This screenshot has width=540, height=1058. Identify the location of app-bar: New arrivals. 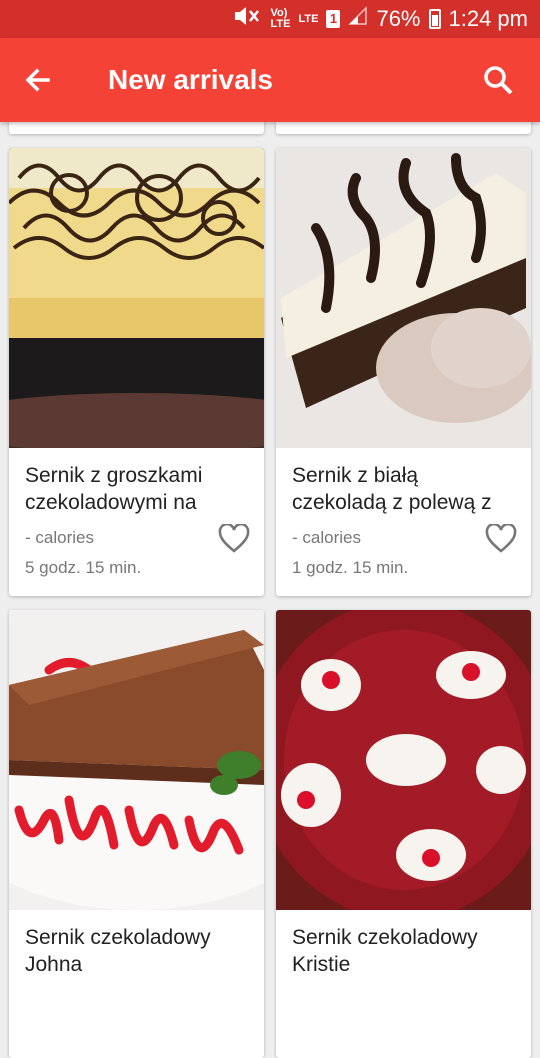
(270, 80).